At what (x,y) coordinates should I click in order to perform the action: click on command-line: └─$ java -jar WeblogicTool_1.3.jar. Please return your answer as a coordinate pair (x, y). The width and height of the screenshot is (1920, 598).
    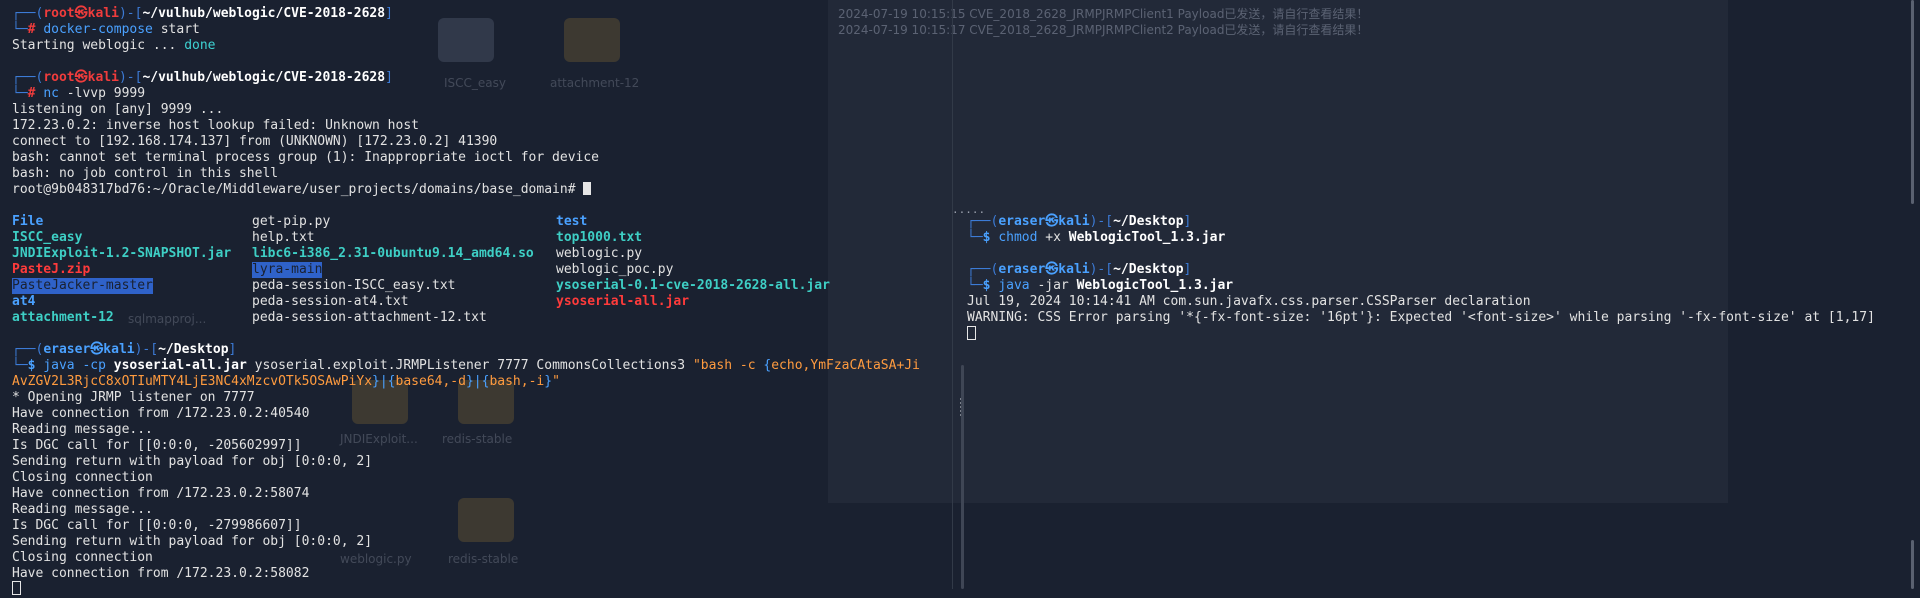
    Looking at the image, I should click on (1100, 285).